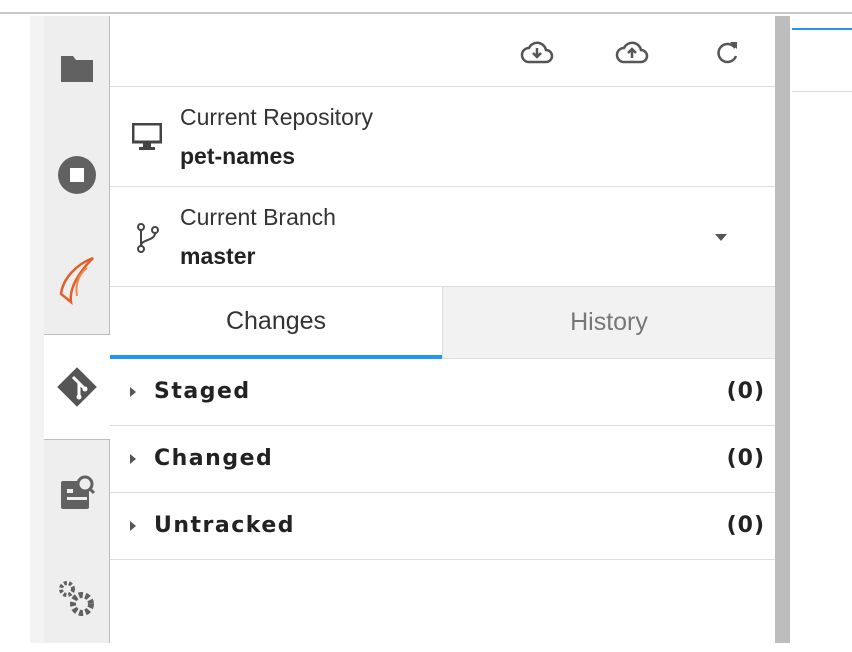 The image size is (852, 652). I want to click on current-branch: Current Branch master, so click(442, 237).